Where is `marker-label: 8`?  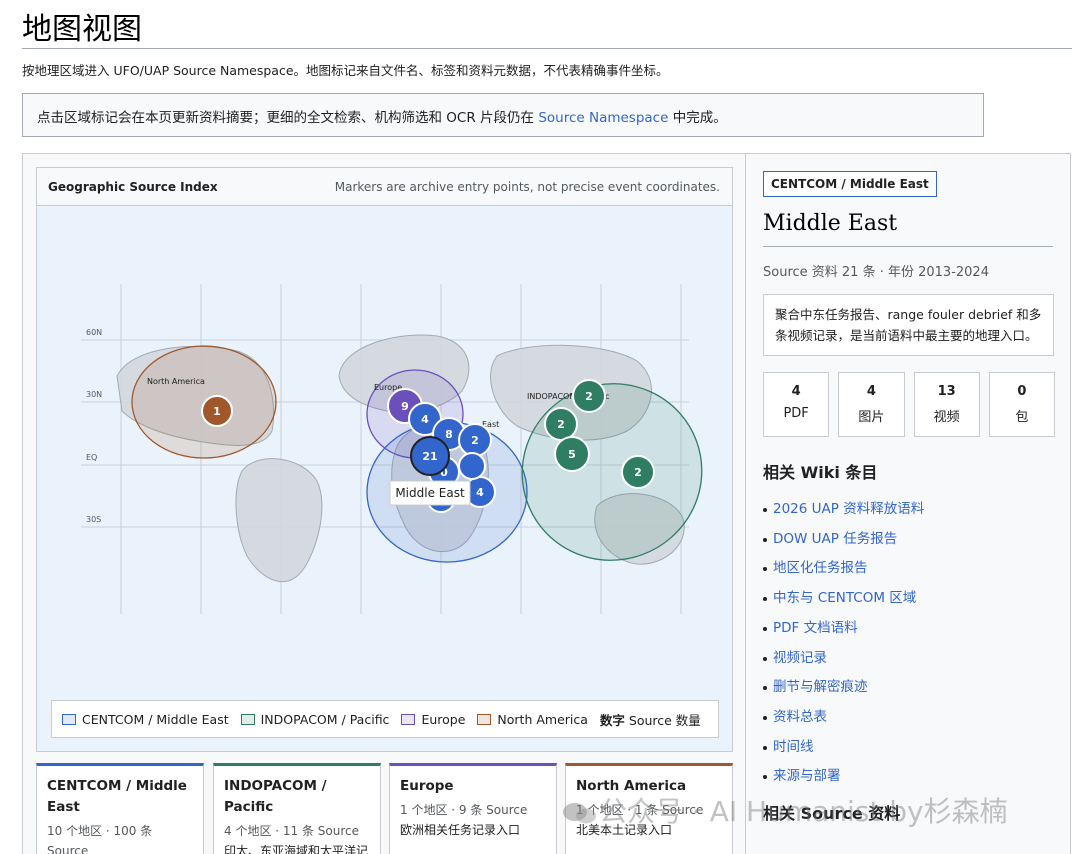
marker-label: 8 is located at coordinates (449, 434).